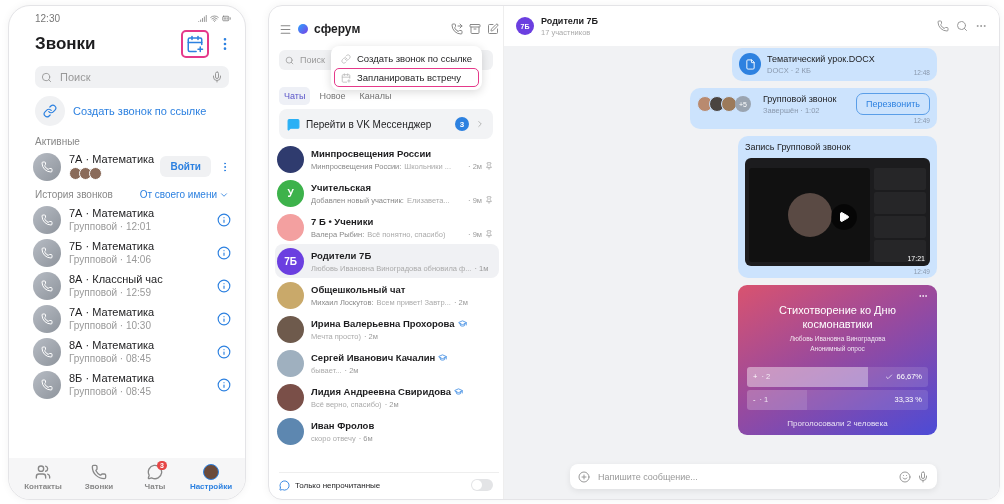 The width and height of the screenshot is (1004, 504). What do you see at coordinates (293, 124) in the screenshot?
I see `message-icon` at bounding box center [293, 124].